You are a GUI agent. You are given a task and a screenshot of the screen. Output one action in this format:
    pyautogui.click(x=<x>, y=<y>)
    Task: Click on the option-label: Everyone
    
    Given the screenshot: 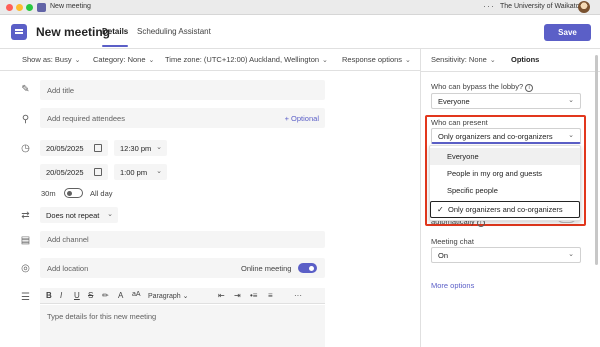 What is the action you would take?
    pyautogui.click(x=463, y=156)
    